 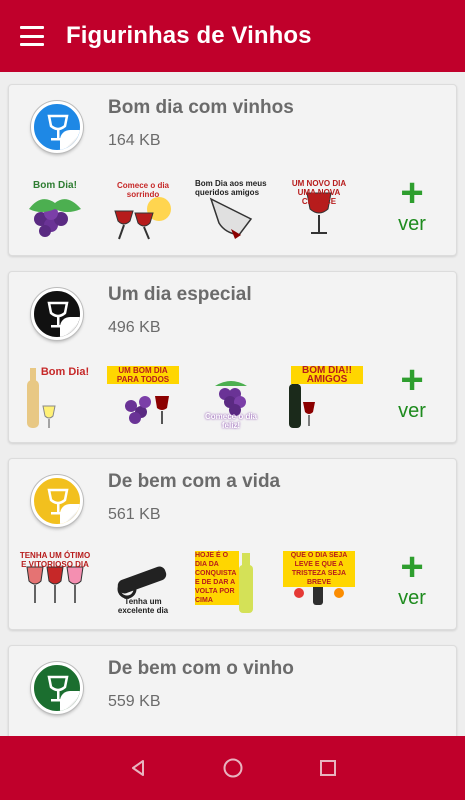 I want to click on pack-size: 496 KB, so click(x=134, y=327).